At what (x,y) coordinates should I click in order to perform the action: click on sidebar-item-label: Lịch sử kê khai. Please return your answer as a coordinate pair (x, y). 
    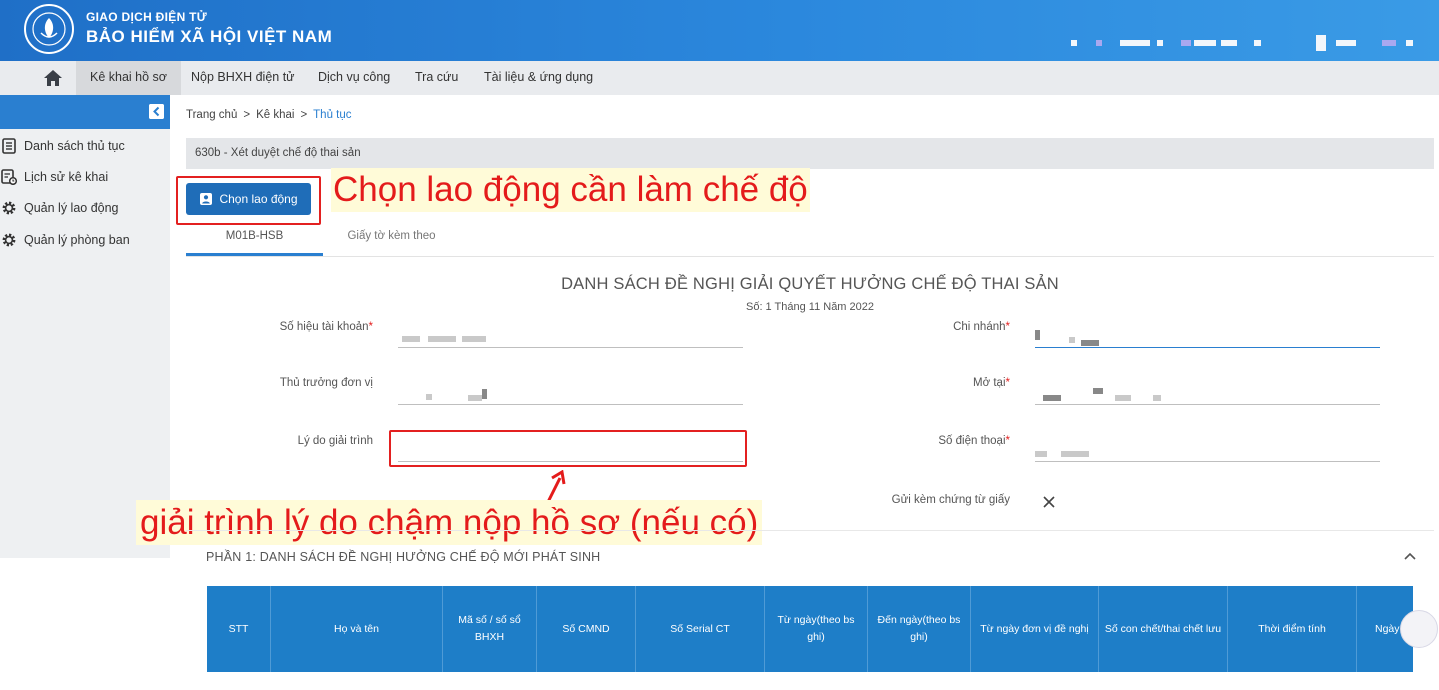
    Looking at the image, I should click on (66, 177).